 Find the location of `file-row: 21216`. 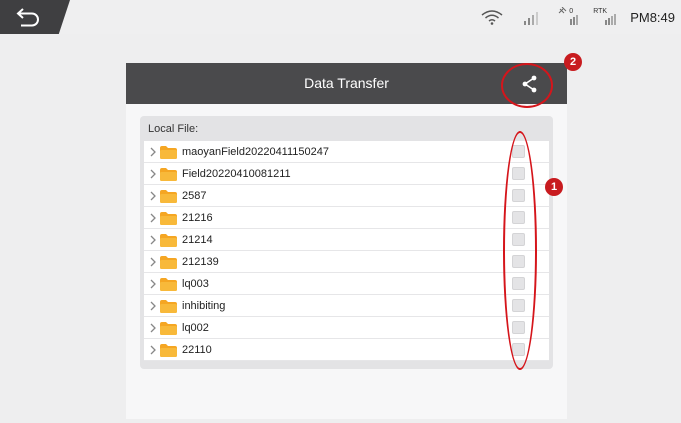

file-row: 21216 is located at coordinates (346, 218).